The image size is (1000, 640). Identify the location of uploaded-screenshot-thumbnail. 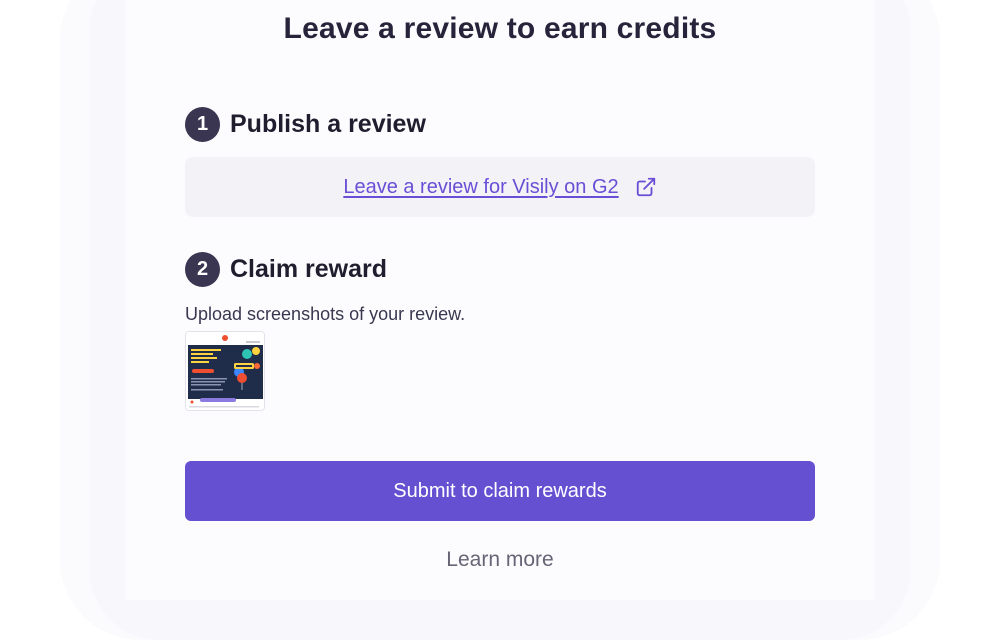
(225, 371).